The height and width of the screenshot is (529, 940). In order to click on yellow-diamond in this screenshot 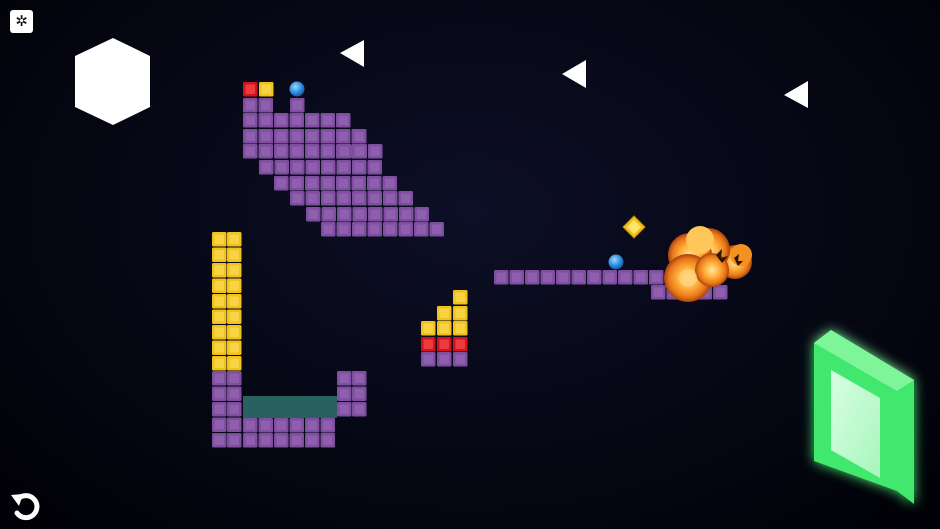, I will do `click(634, 227)`.